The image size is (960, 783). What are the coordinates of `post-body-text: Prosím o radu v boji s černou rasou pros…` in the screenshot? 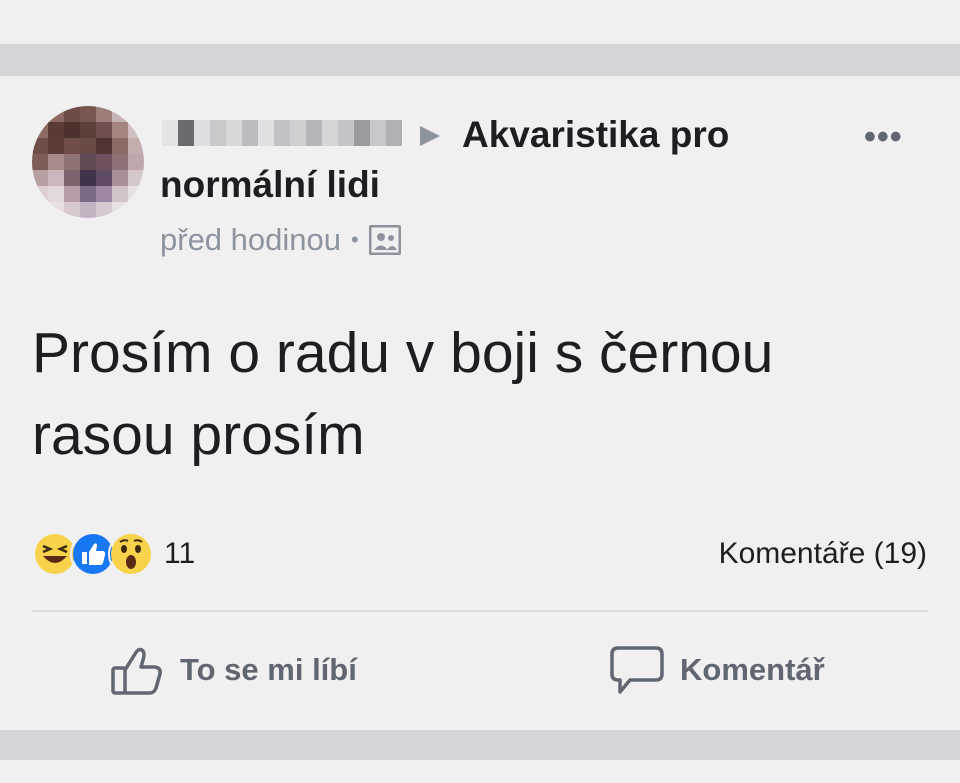 It's located at (403, 394).